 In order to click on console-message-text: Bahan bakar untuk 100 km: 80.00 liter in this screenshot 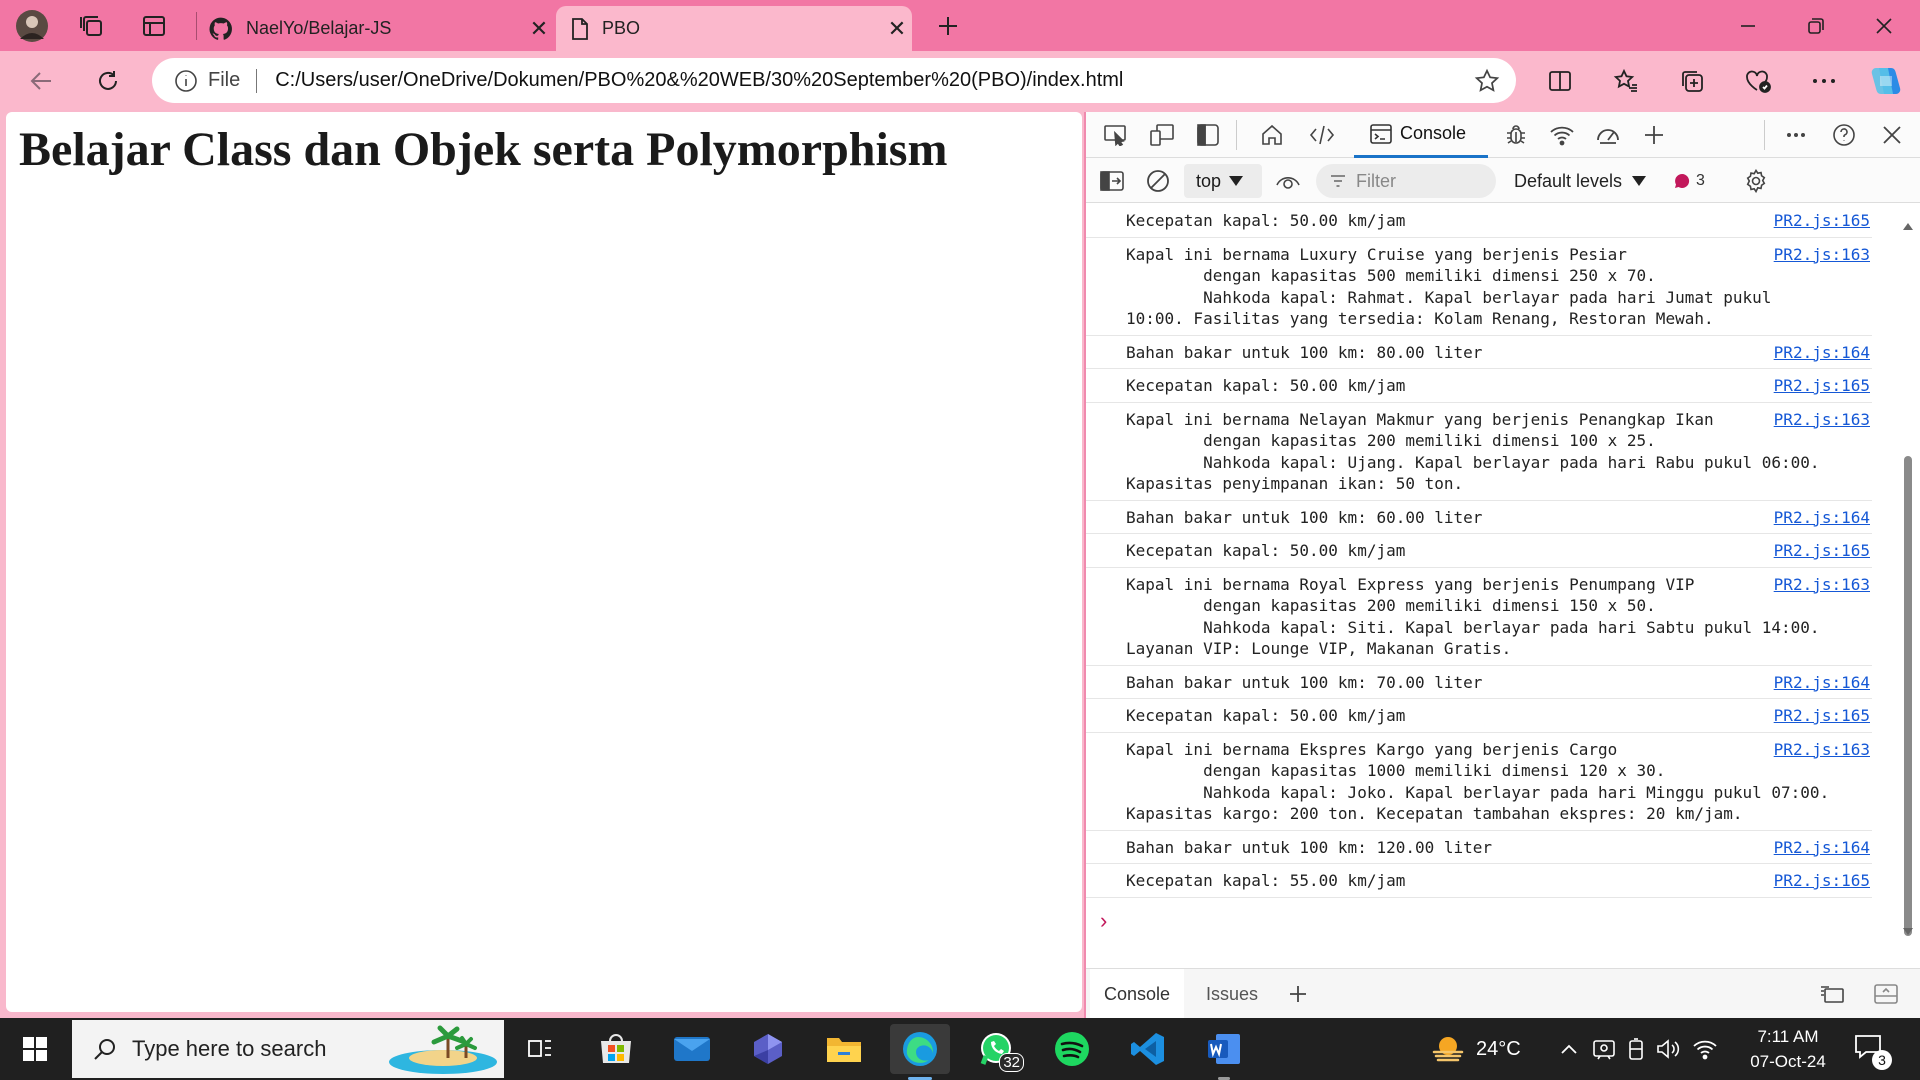, I will do `click(1304, 352)`.